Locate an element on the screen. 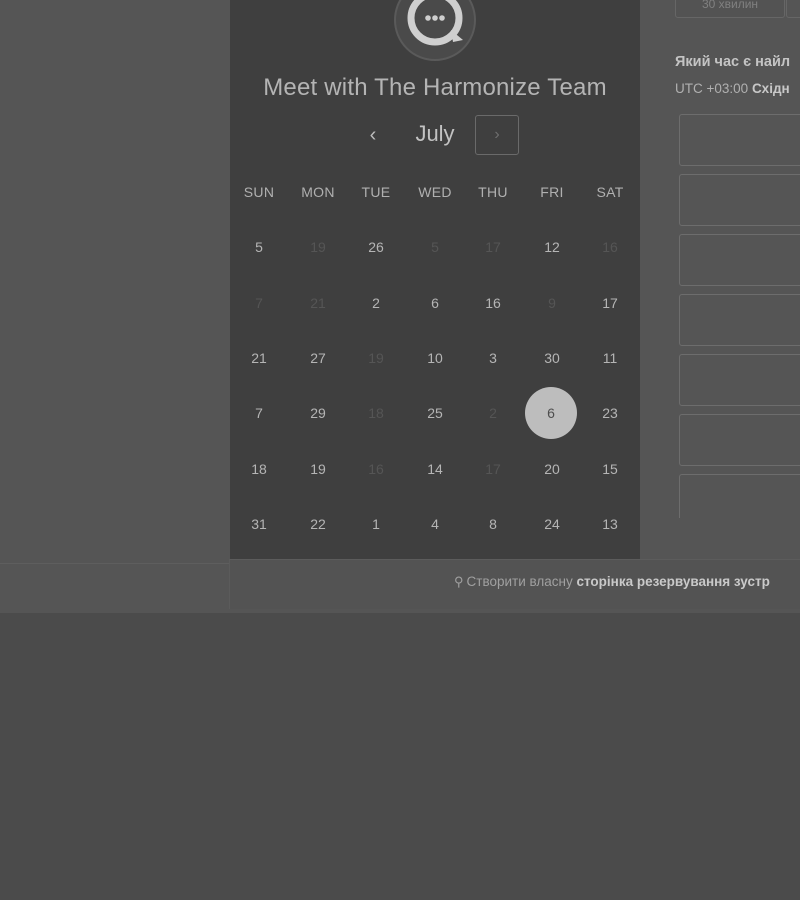 Image resolution: width=800 pixels, height=900 pixels. duration-option-30-button: 30 хвилин is located at coordinates (730, 9).